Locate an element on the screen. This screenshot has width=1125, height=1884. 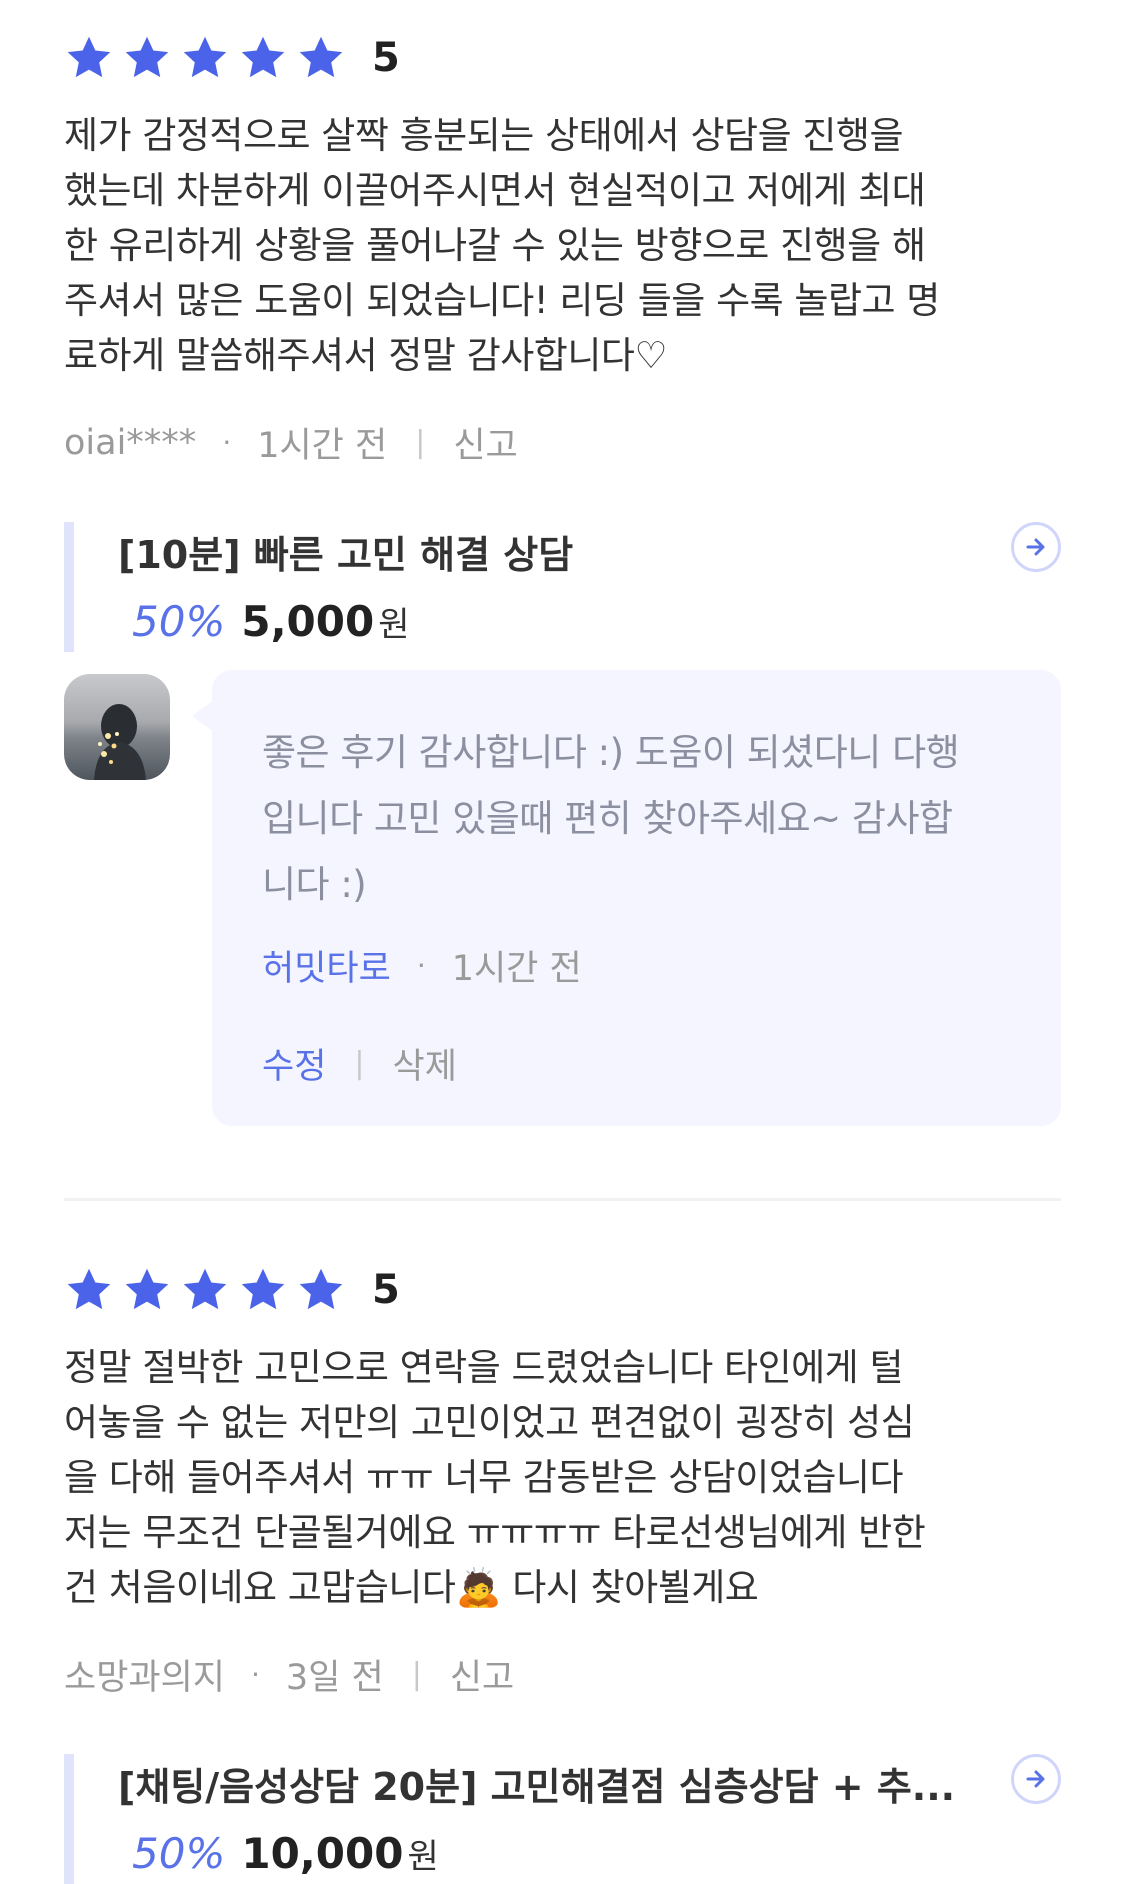
review-time: 3일 전 is located at coordinates (334, 1678).